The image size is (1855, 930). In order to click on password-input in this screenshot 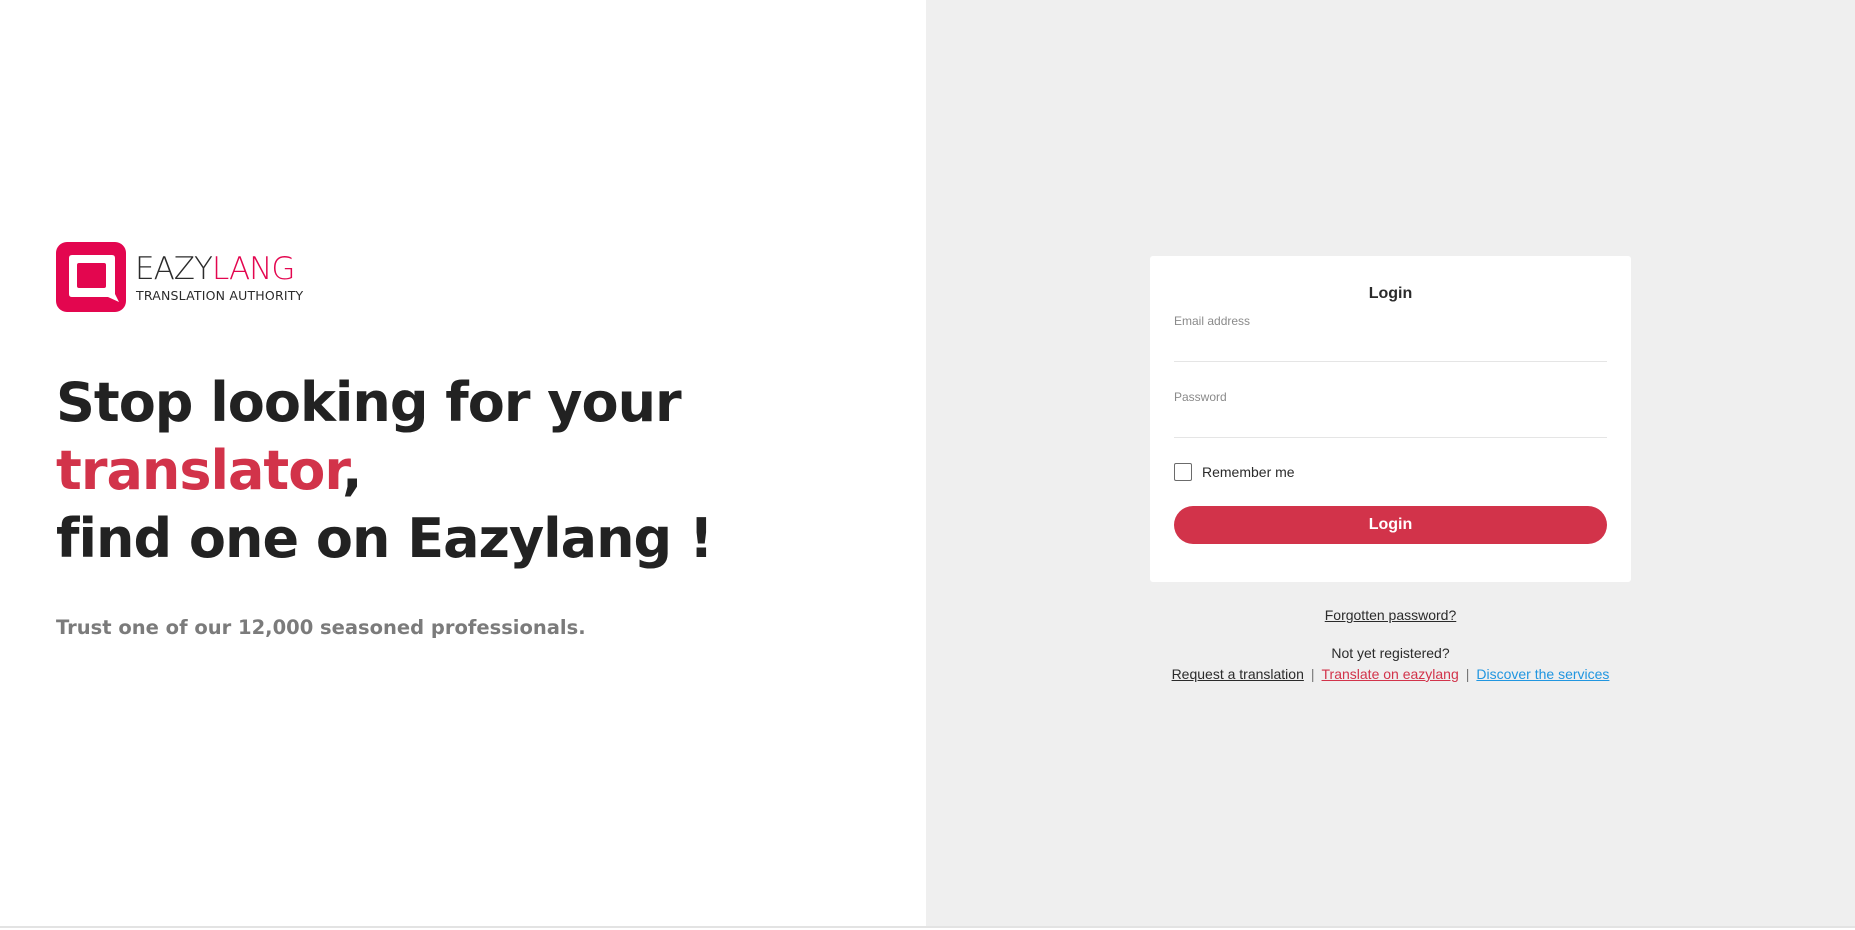, I will do `click(1390, 423)`.